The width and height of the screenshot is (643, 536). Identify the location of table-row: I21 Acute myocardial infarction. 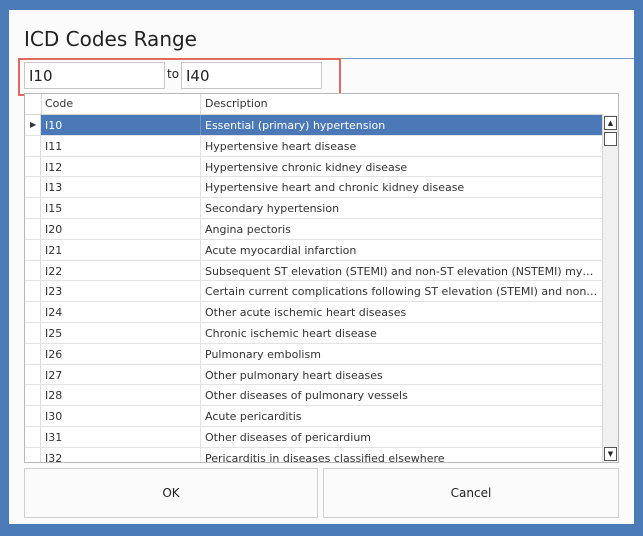
(314, 250).